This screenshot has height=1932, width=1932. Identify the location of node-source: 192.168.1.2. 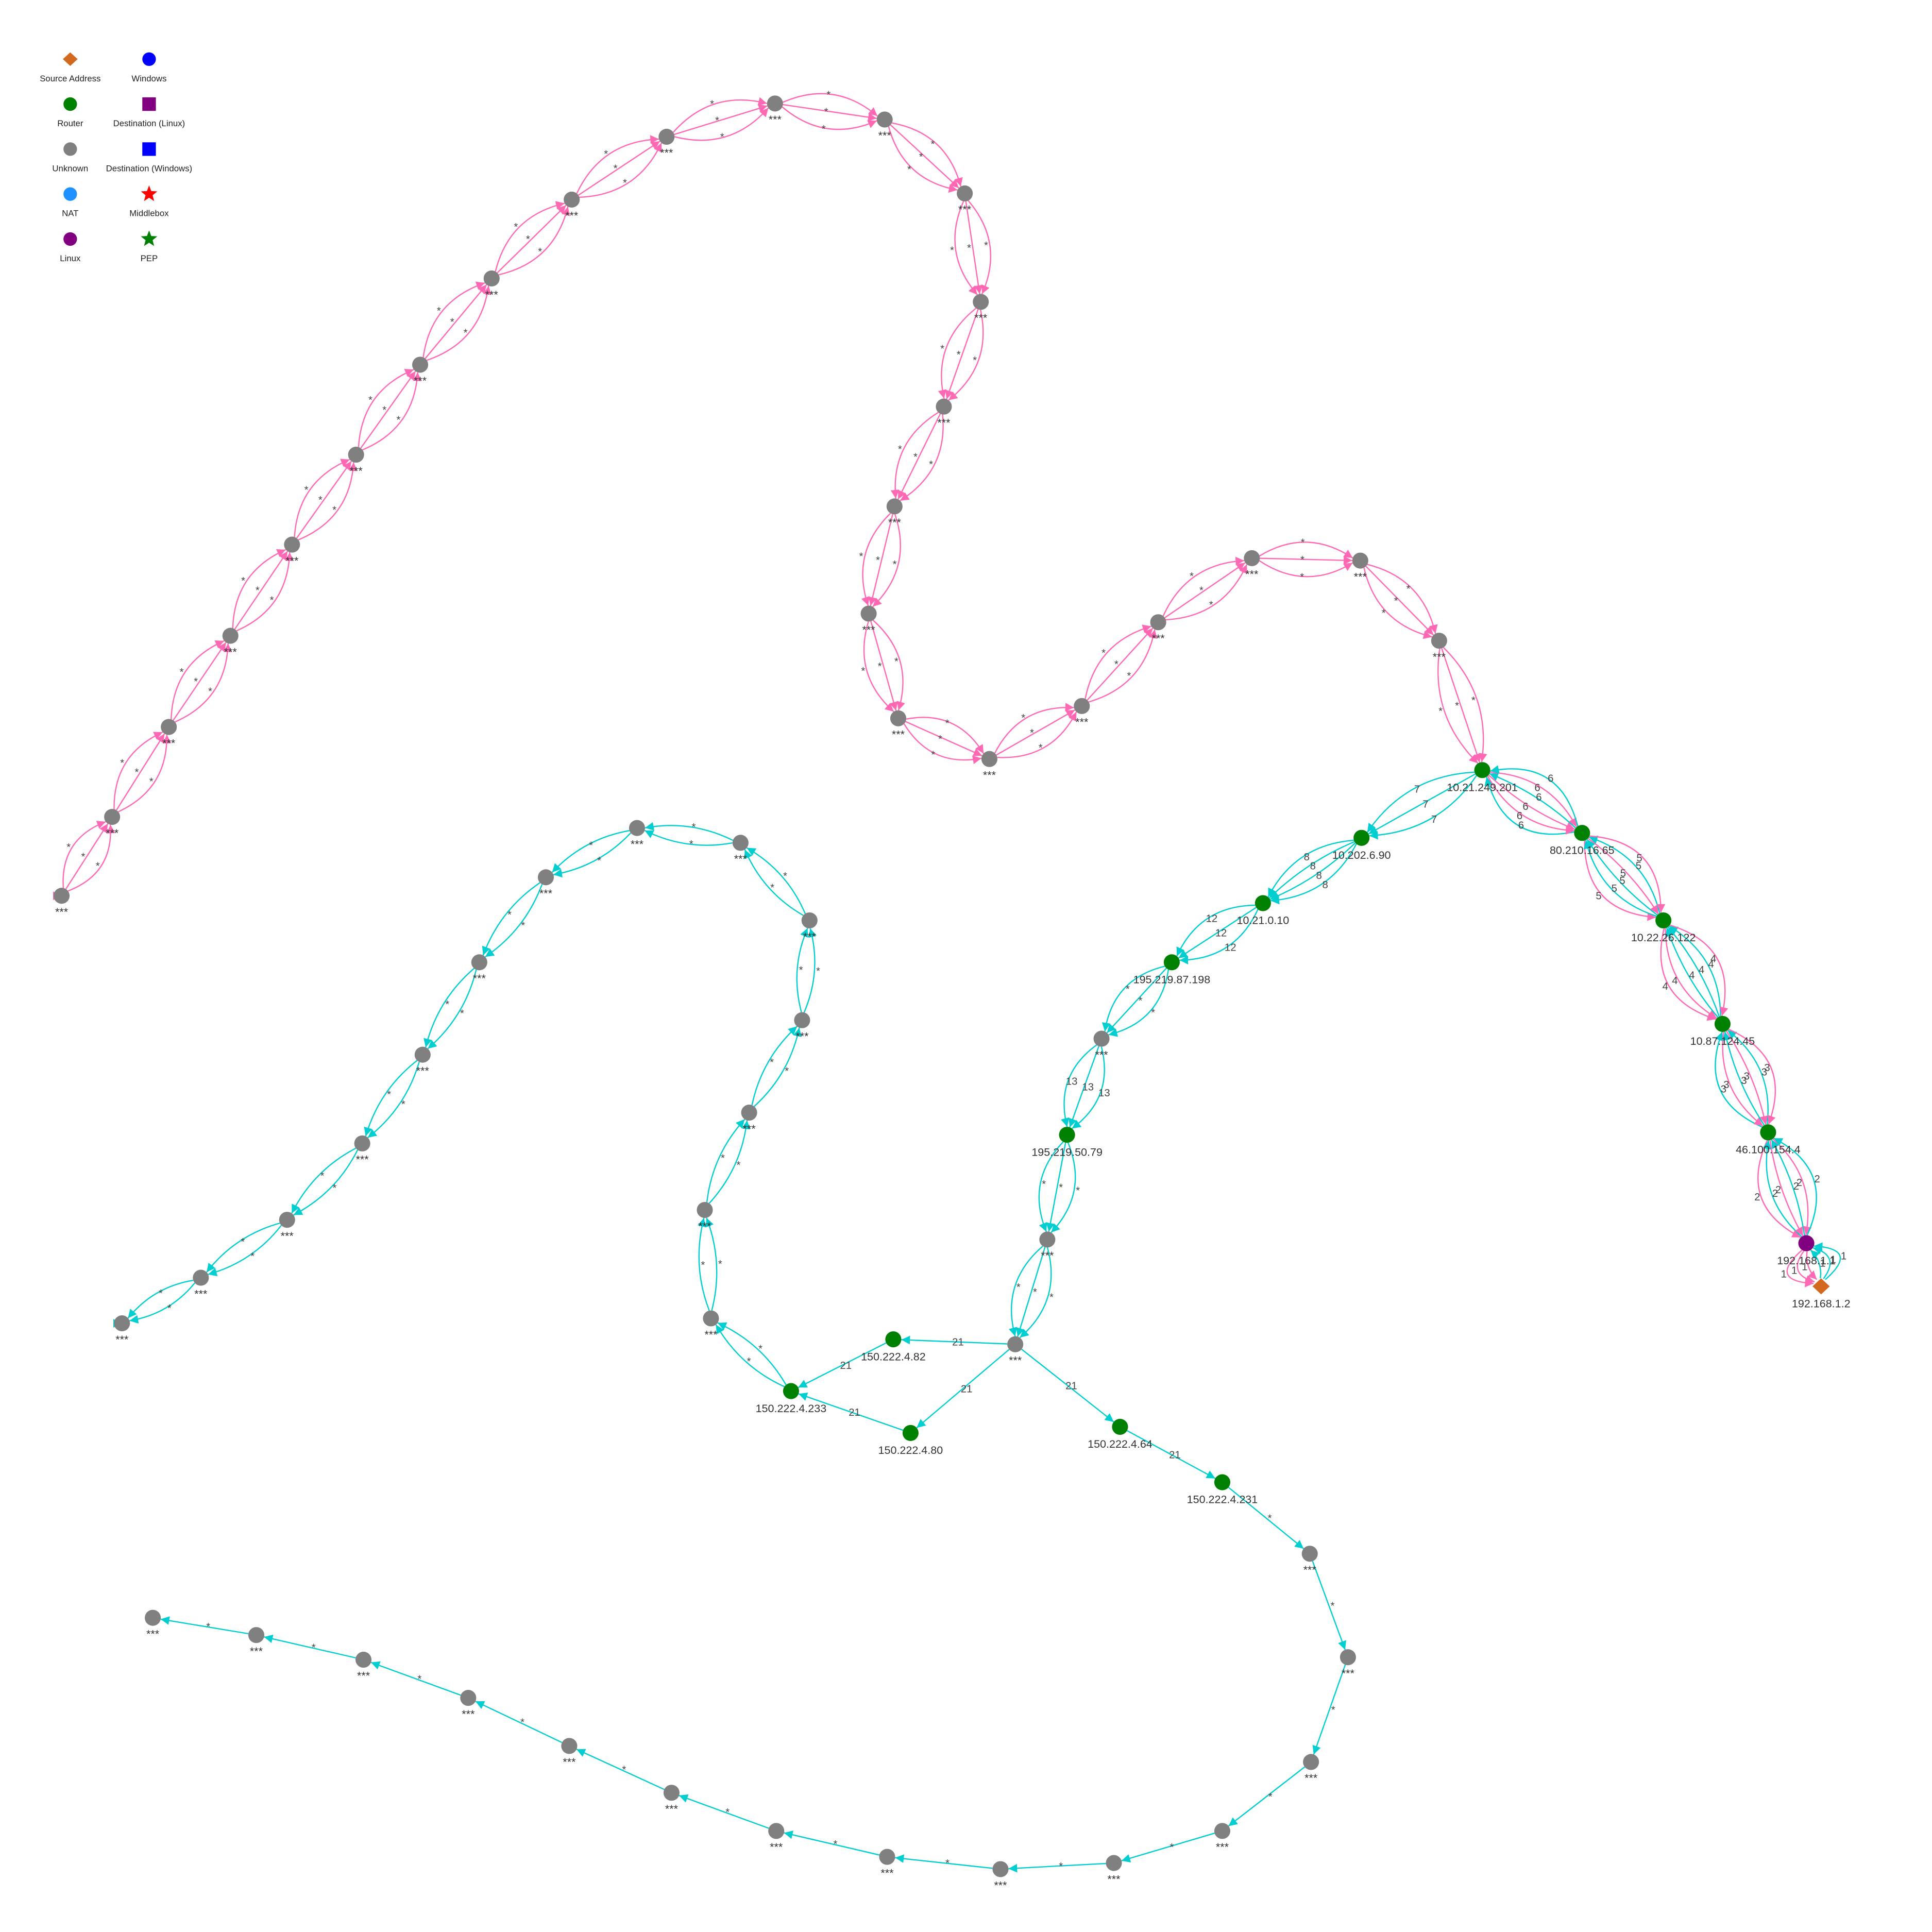
(1821, 1294).